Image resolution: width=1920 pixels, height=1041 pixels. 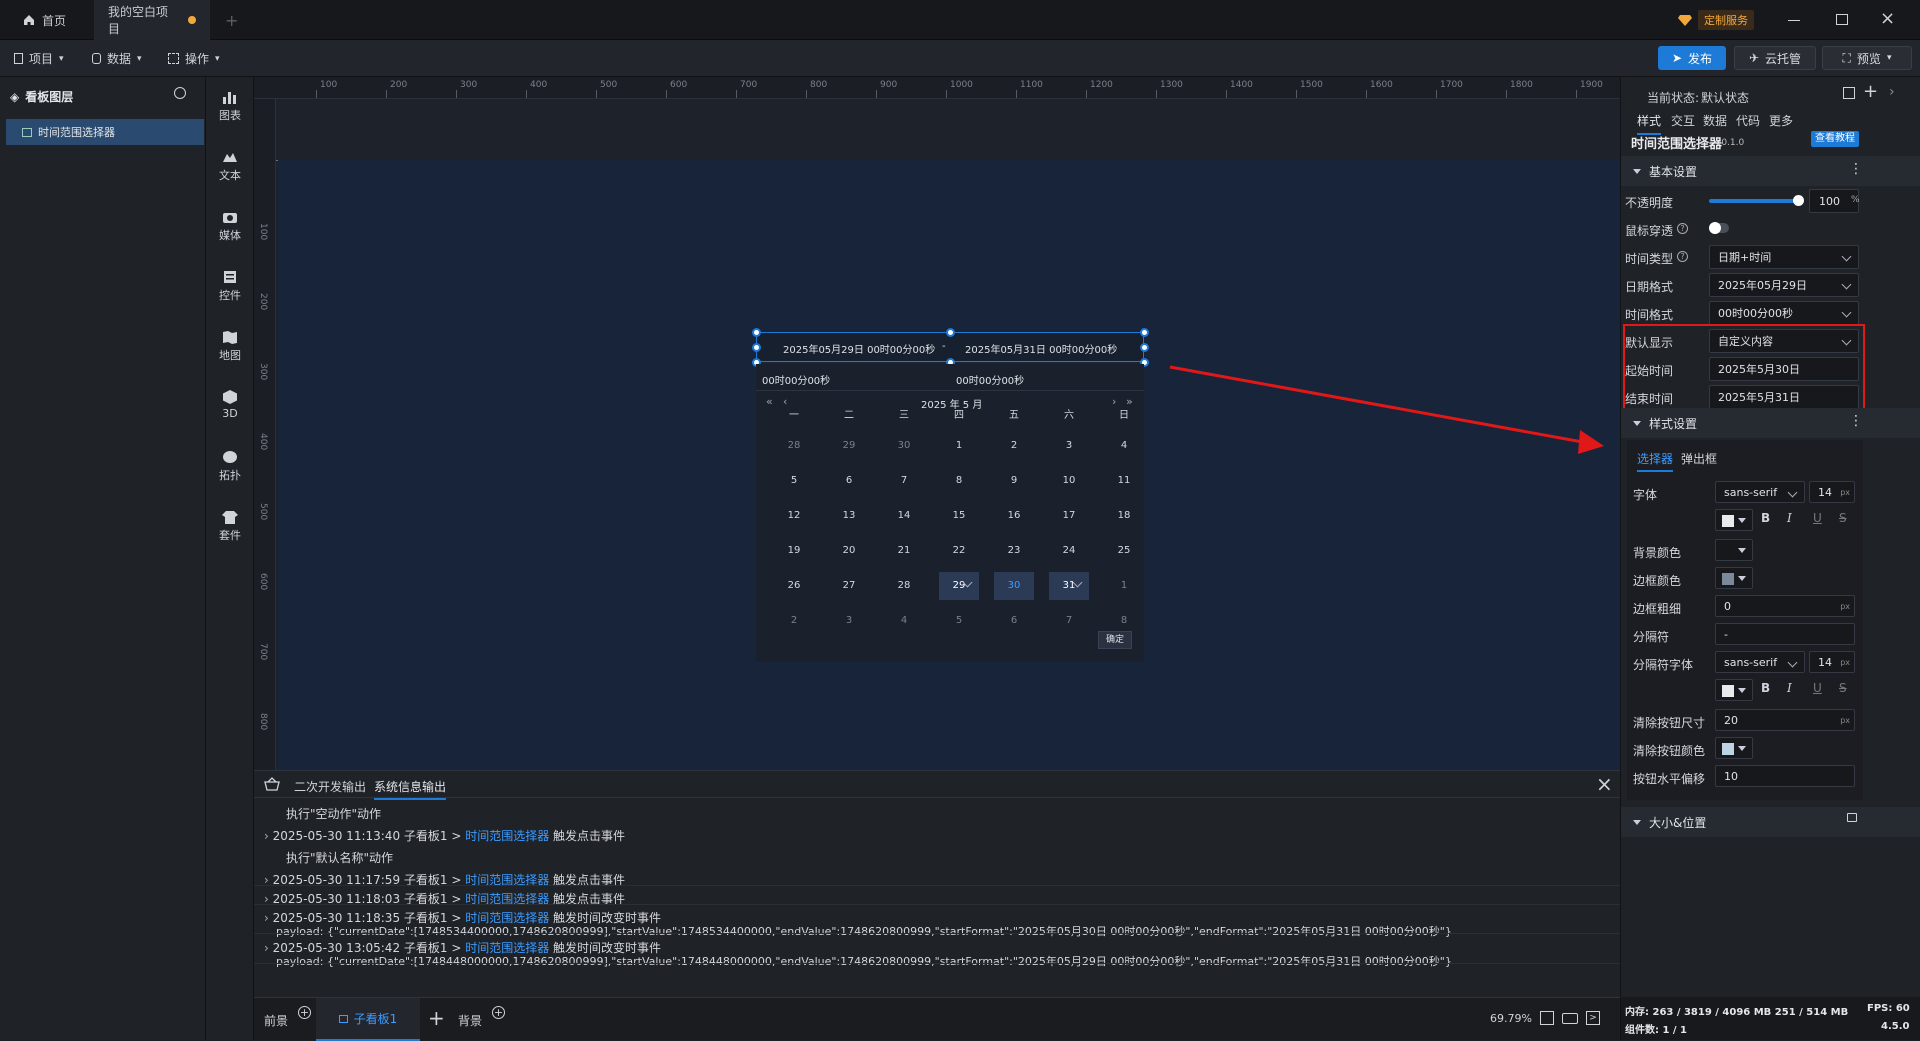 I want to click on style-tab-popup: 弹出框, so click(x=1699, y=458).